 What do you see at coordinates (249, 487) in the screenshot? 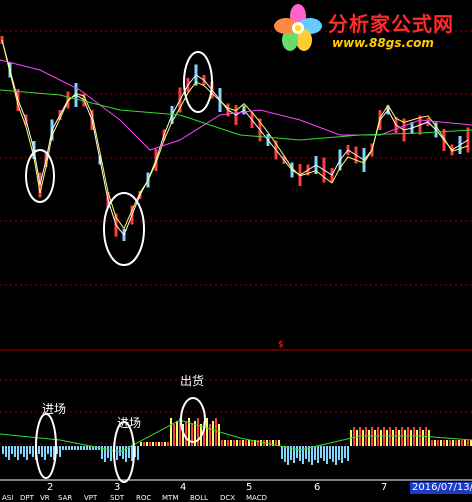
I see `x-axis-number: 5` at bounding box center [249, 487].